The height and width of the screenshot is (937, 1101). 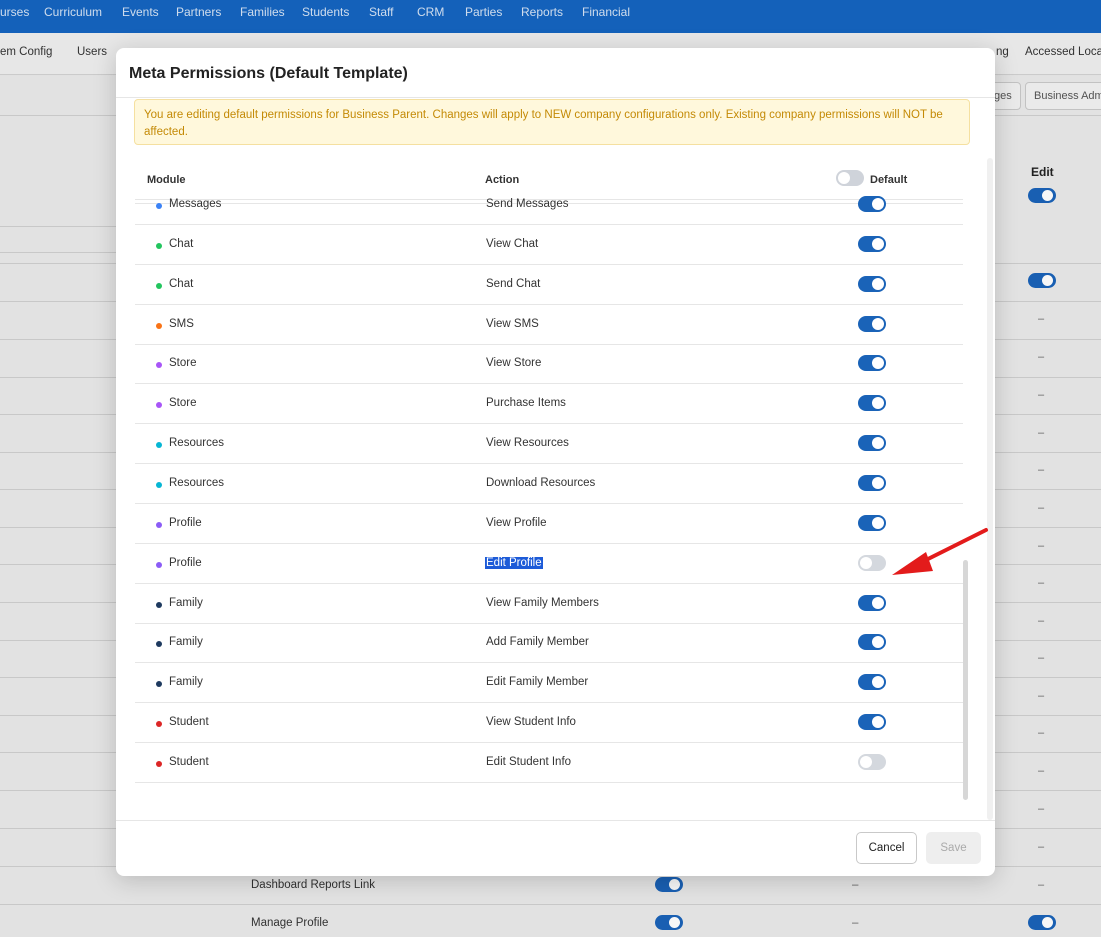 What do you see at coordinates (512, 243) in the screenshot?
I see `action-name: View Chat` at bounding box center [512, 243].